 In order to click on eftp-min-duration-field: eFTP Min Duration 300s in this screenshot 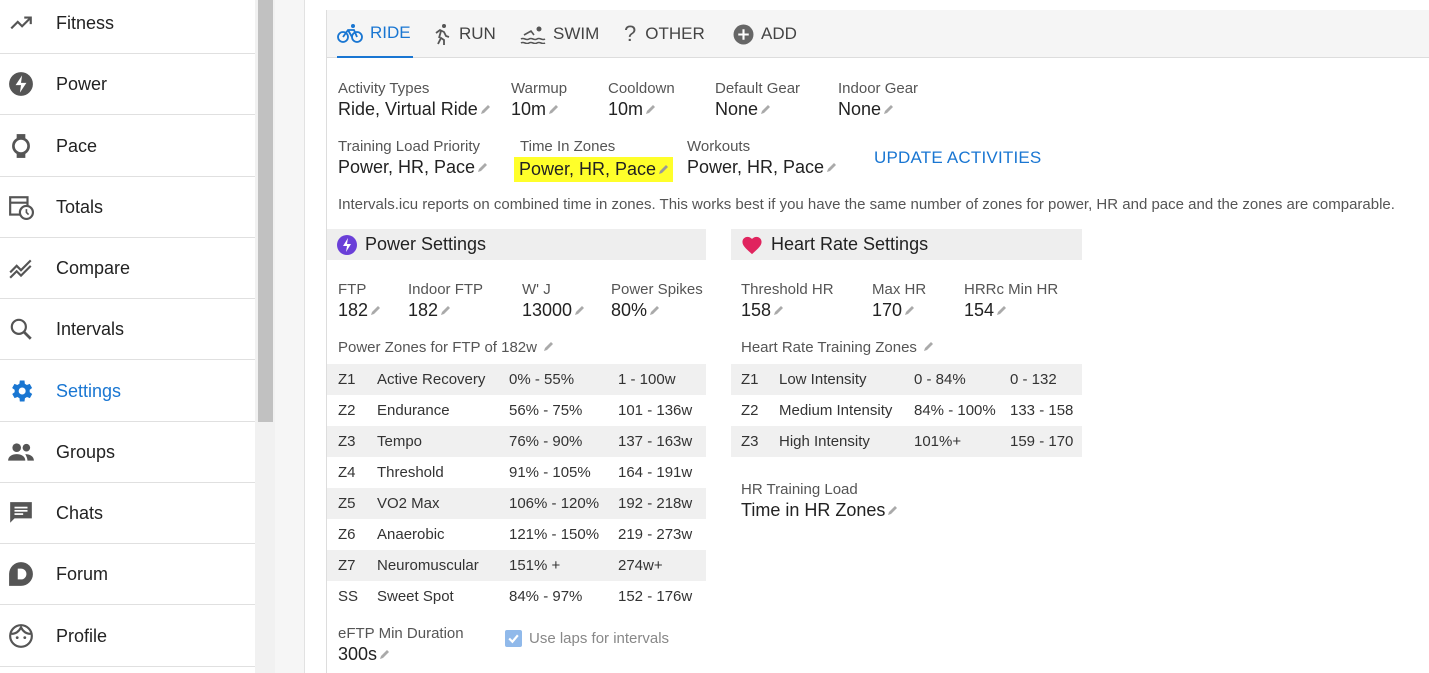, I will do `click(401, 645)`.